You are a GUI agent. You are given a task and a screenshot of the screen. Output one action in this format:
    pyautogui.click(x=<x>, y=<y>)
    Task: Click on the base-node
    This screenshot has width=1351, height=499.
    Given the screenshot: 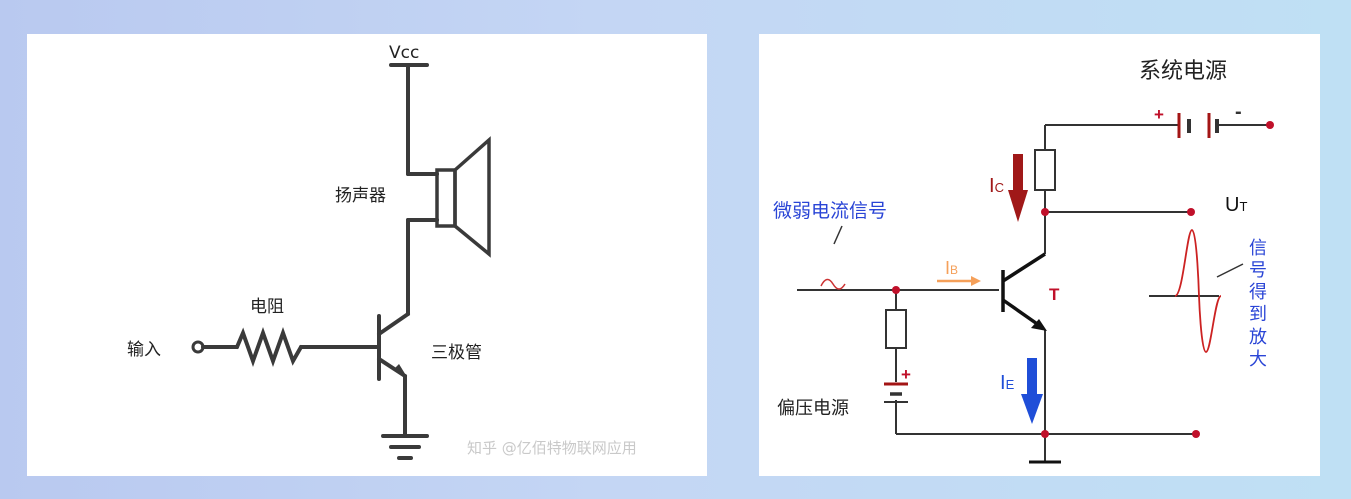 What is the action you would take?
    pyautogui.click(x=896, y=290)
    